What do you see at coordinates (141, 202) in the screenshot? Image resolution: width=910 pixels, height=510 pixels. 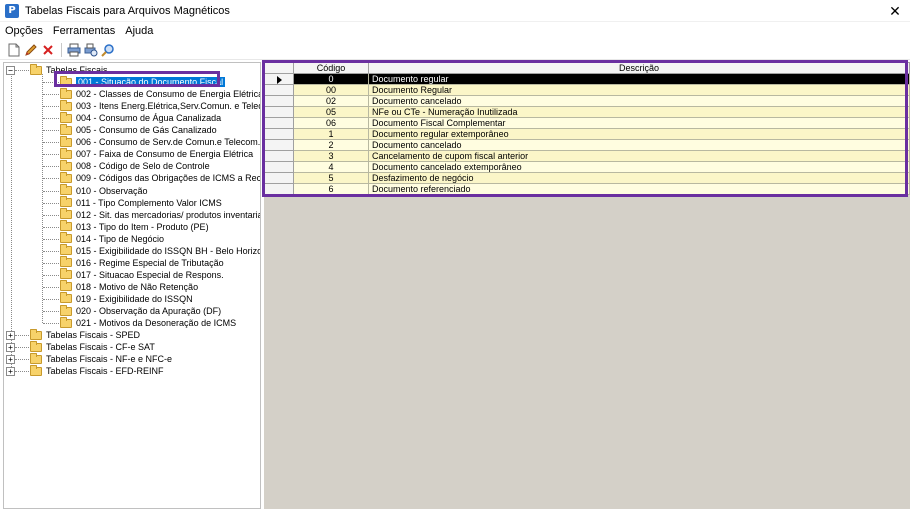 I see `tree-node-item: 011 - Tipo Complemento Valor ICMS` at bounding box center [141, 202].